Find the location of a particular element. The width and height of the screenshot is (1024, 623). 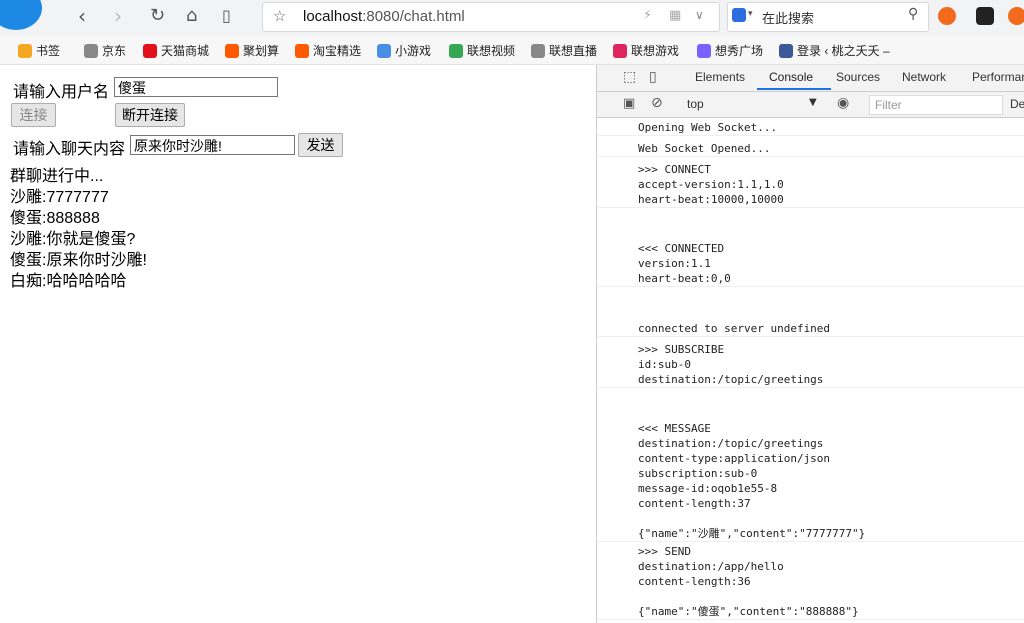

lightning-icon: ⚡ is located at coordinates (647, 15).